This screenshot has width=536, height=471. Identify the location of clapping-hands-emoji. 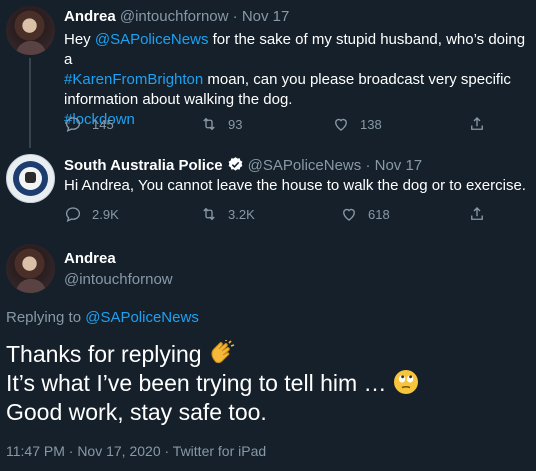
(223, 352).